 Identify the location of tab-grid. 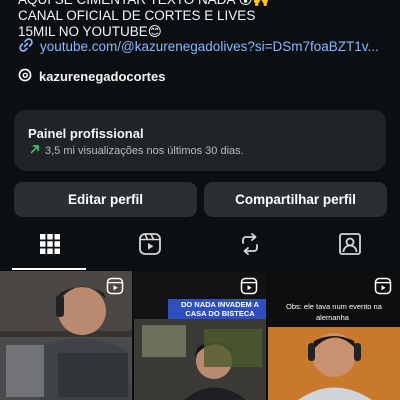
(50, 247).